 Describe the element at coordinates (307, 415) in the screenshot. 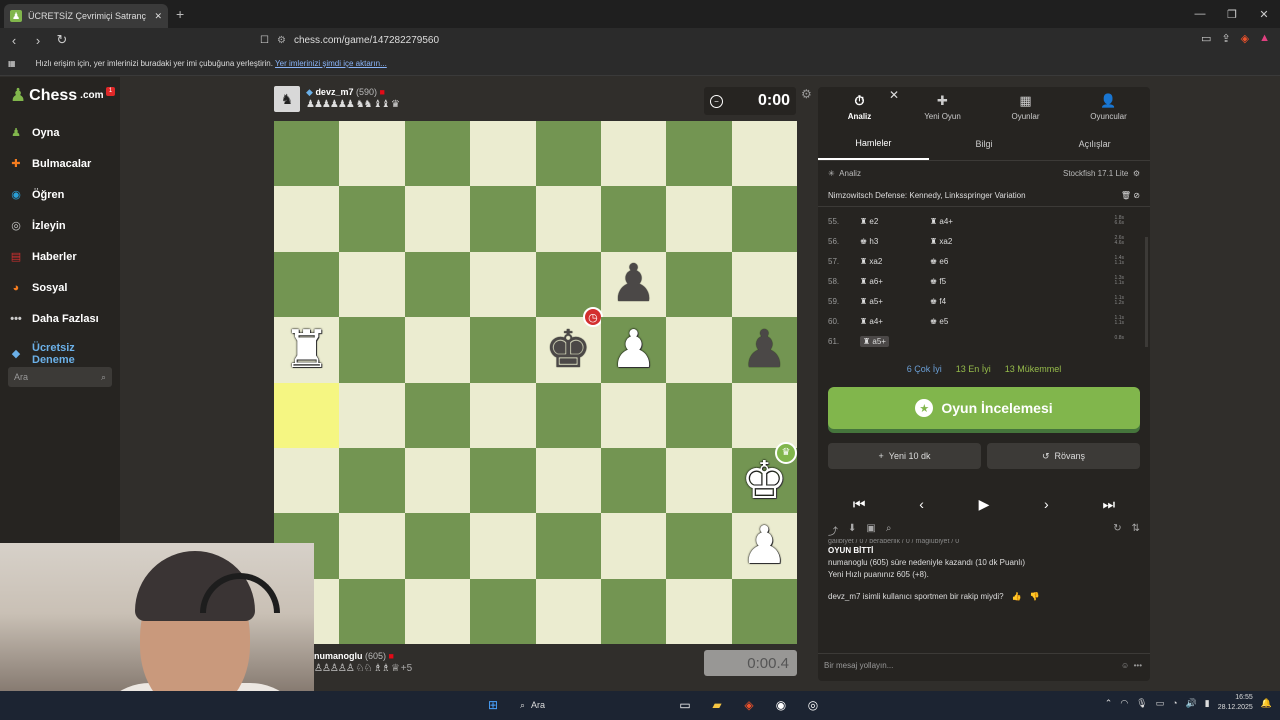

I see `square-a4` at that location.